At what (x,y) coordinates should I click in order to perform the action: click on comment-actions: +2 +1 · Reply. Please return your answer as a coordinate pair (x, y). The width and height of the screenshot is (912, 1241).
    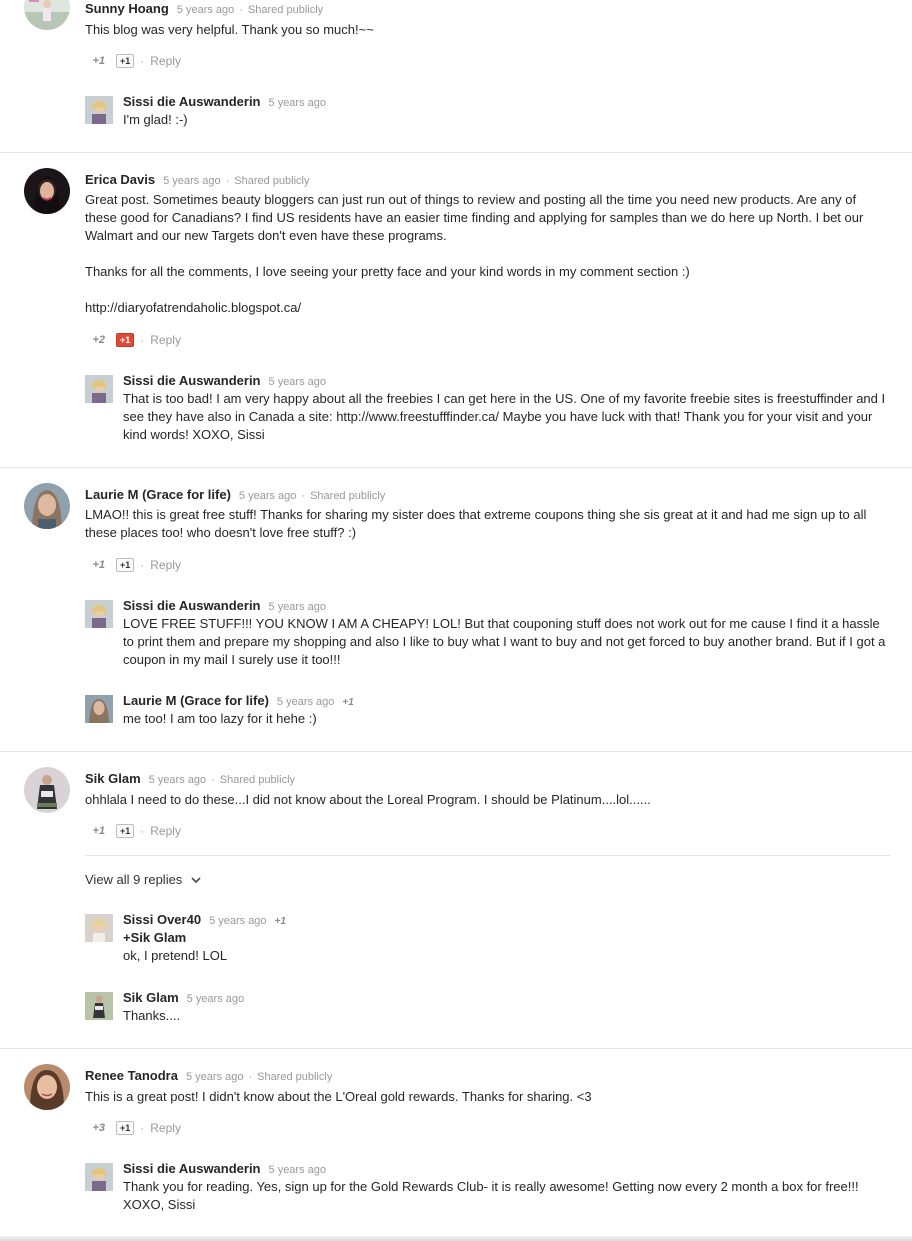
    Looking at the image, I should click on (133, 340).